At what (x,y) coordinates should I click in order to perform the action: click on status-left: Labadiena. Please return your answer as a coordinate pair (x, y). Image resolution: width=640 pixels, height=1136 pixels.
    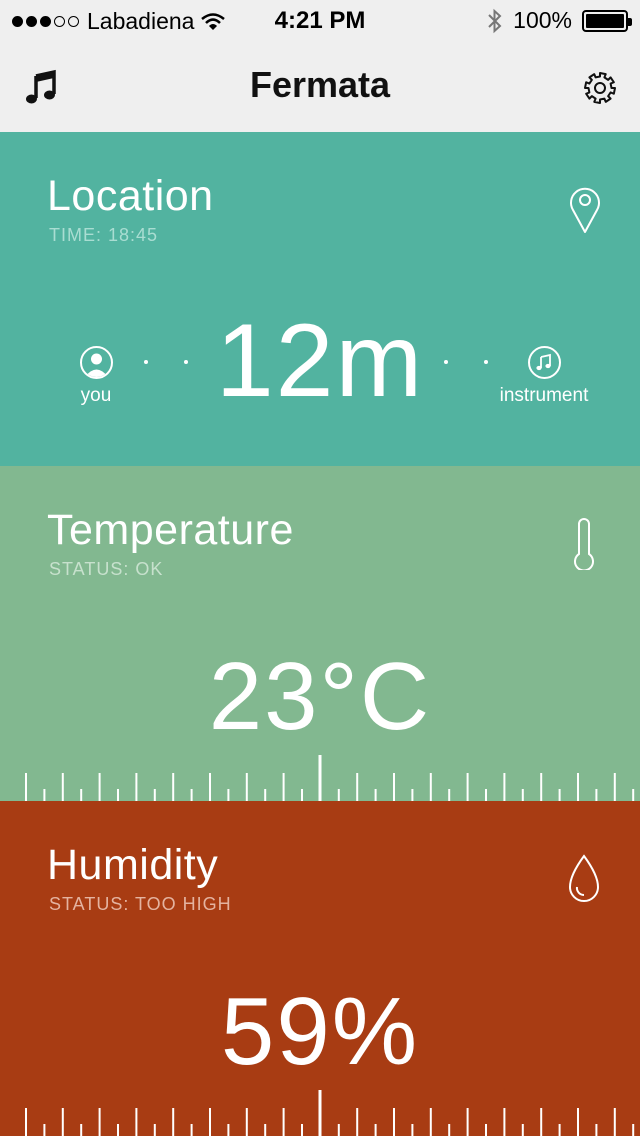
    Looking at the image, I should click on (119, 21).